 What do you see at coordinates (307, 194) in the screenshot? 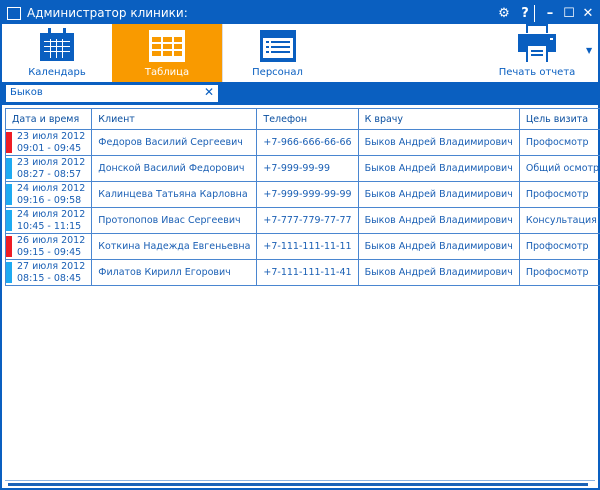
I see `phone-cell: +7-999-999-99-99` at bounding box center [307, 194].